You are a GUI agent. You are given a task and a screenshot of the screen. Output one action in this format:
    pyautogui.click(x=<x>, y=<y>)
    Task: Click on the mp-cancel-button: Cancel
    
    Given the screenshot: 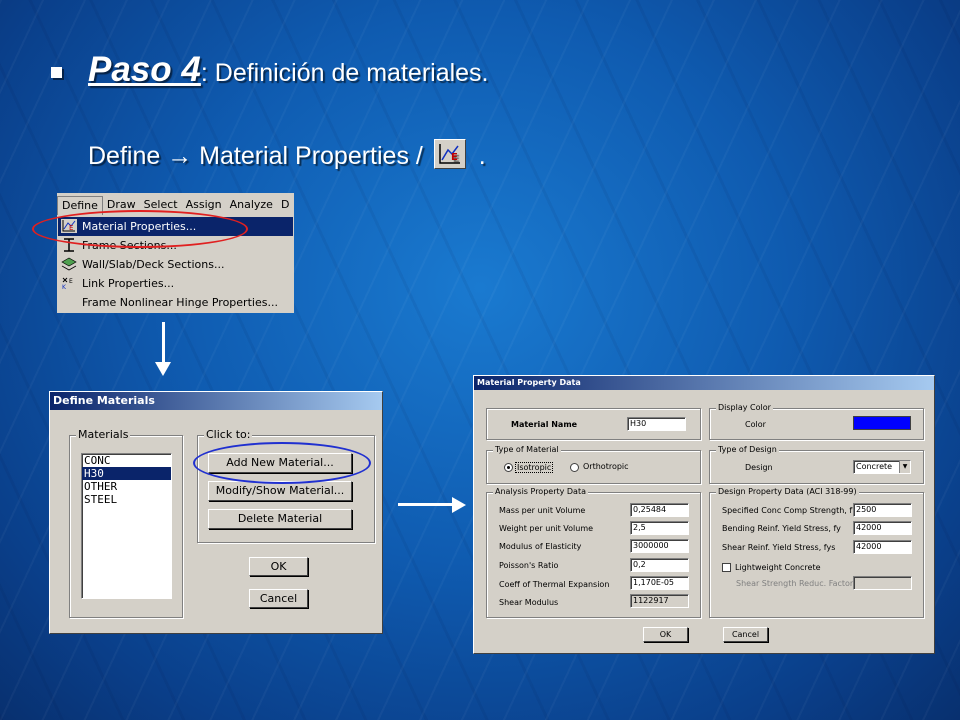 What is the action you would take?
    pyautogui.click(x=745, y=634)
    